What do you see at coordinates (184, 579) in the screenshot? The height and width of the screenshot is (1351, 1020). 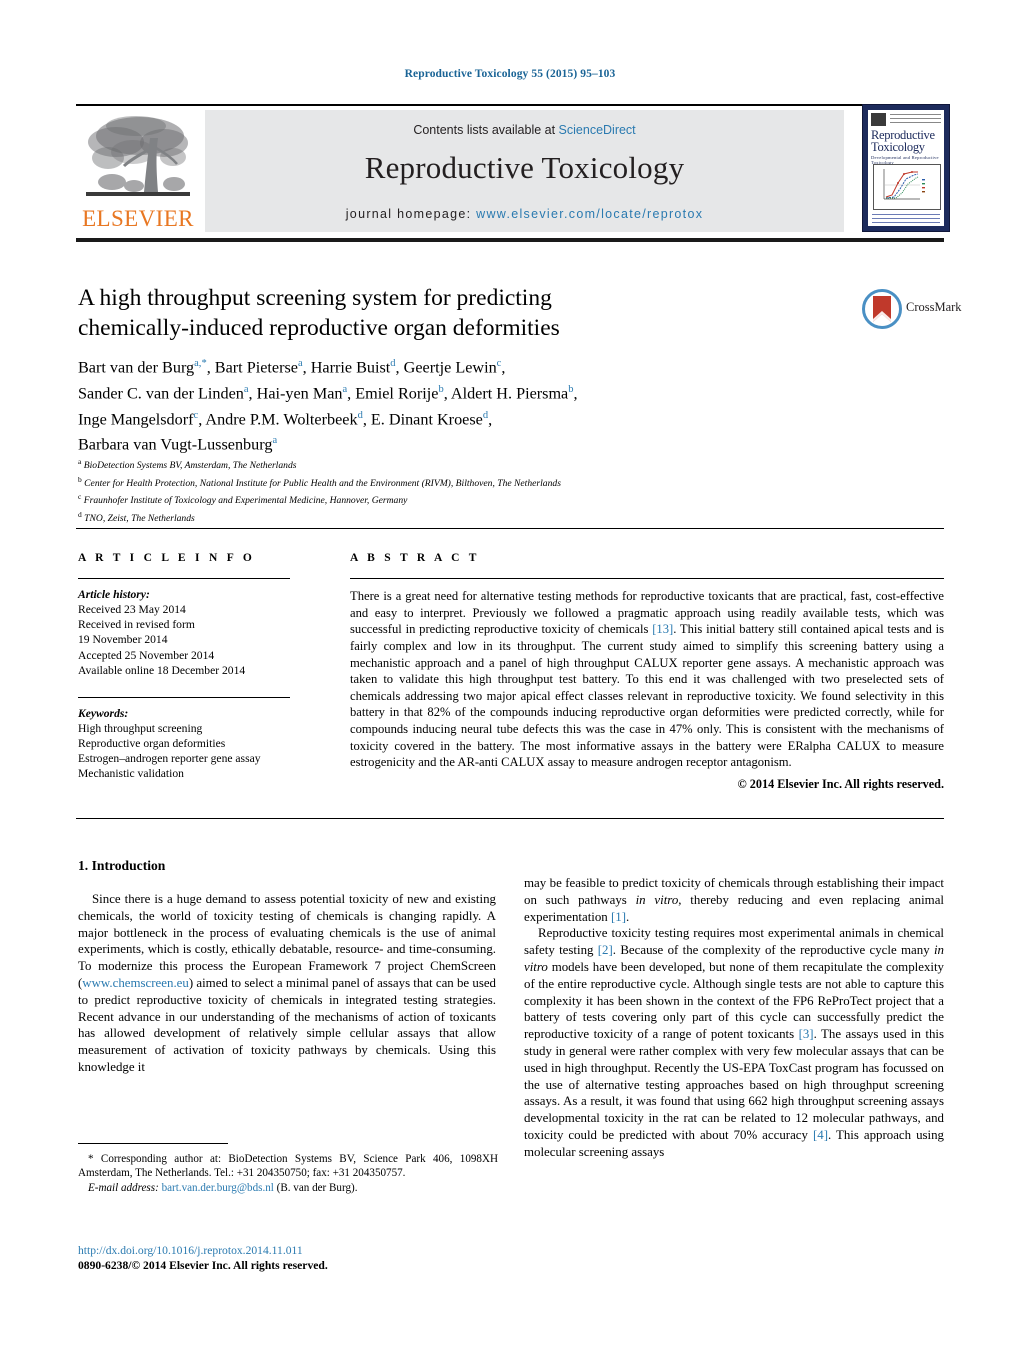 I see `article-info-rule` at bounding box center [184, 579].